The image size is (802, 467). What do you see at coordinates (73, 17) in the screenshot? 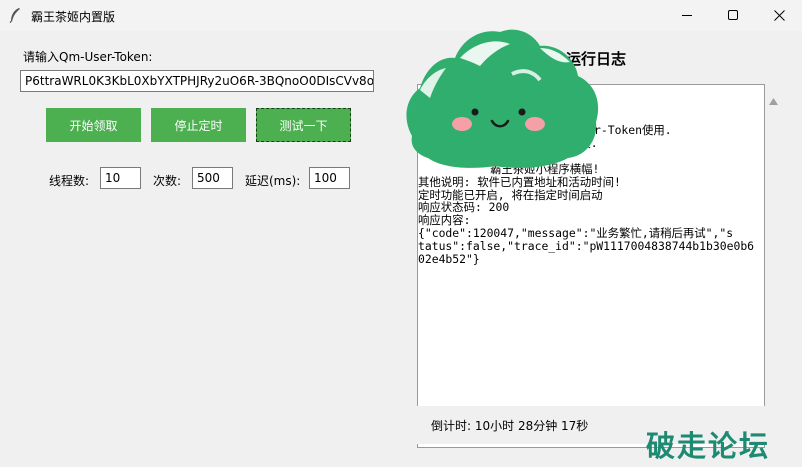
I see `window-title: 霸王茶姬内置版` at bounding box center [73, 17].